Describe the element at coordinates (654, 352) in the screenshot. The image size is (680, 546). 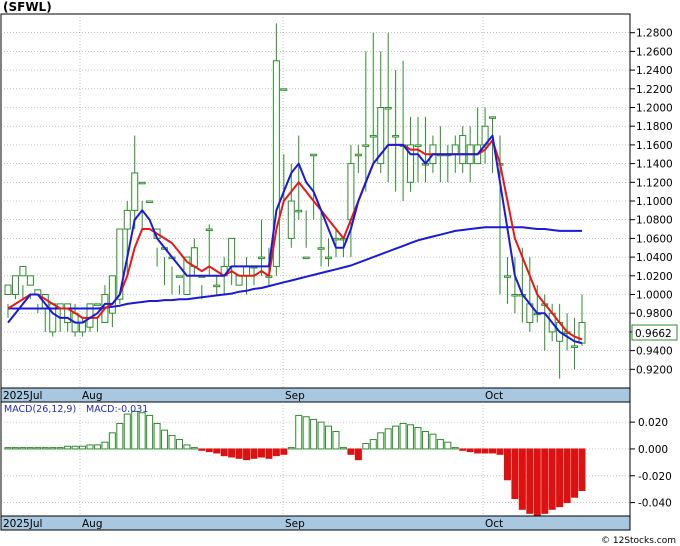
I see `price-tick-label: 0.9400` at that location.